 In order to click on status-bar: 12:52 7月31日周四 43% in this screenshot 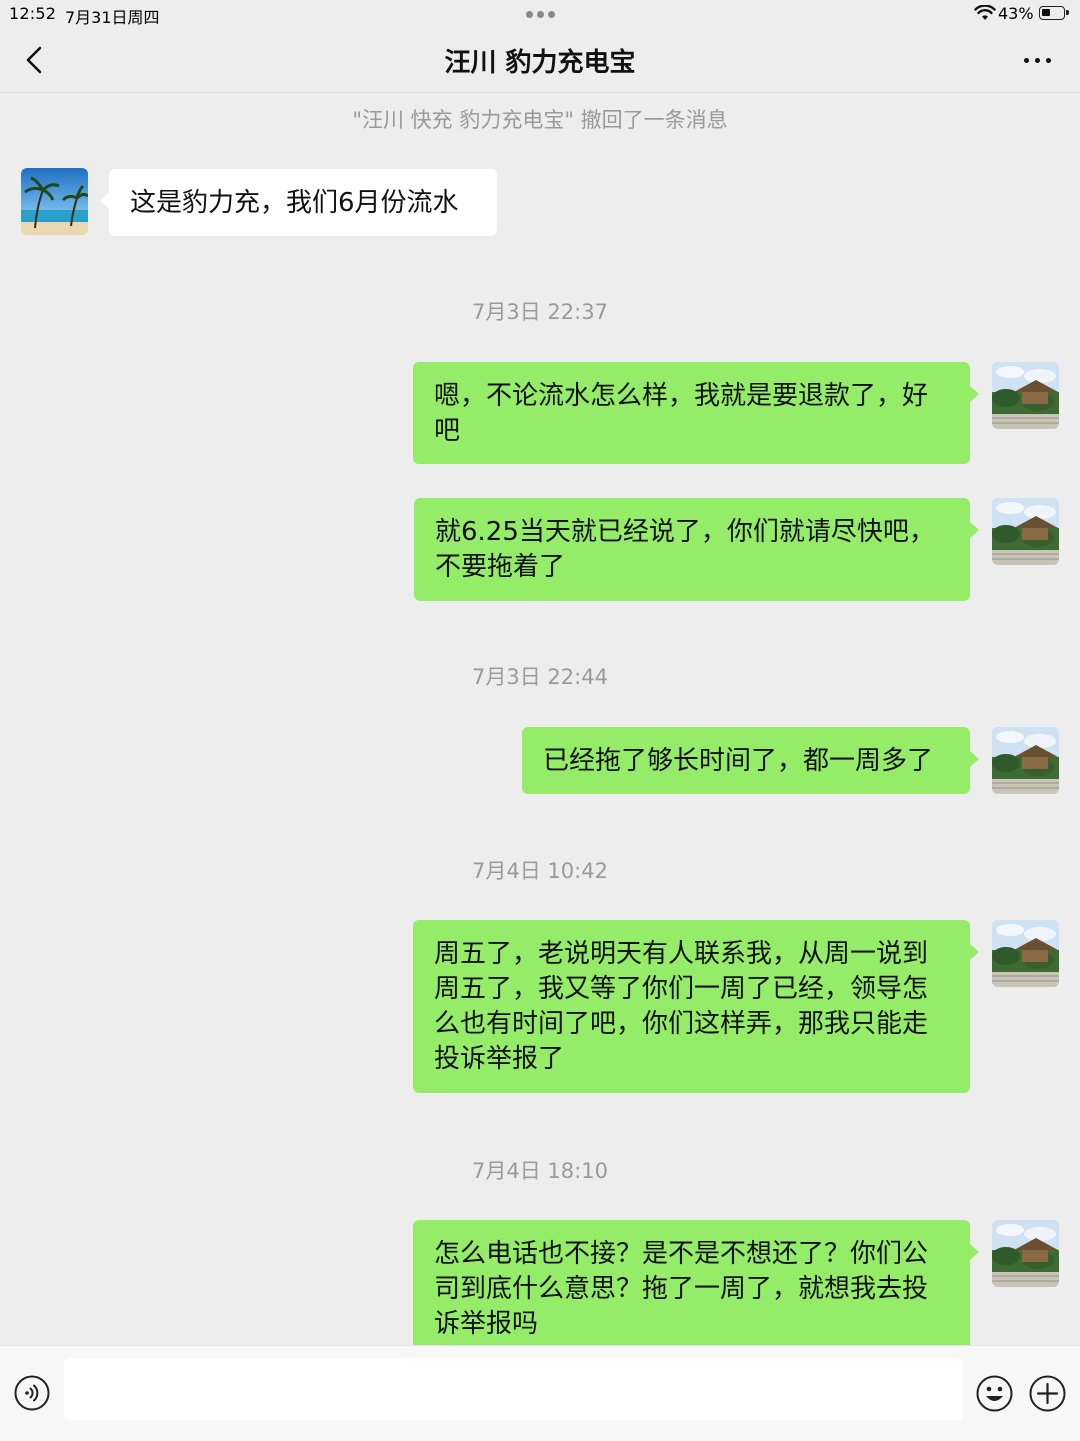, I will do `click(540, 14)`.